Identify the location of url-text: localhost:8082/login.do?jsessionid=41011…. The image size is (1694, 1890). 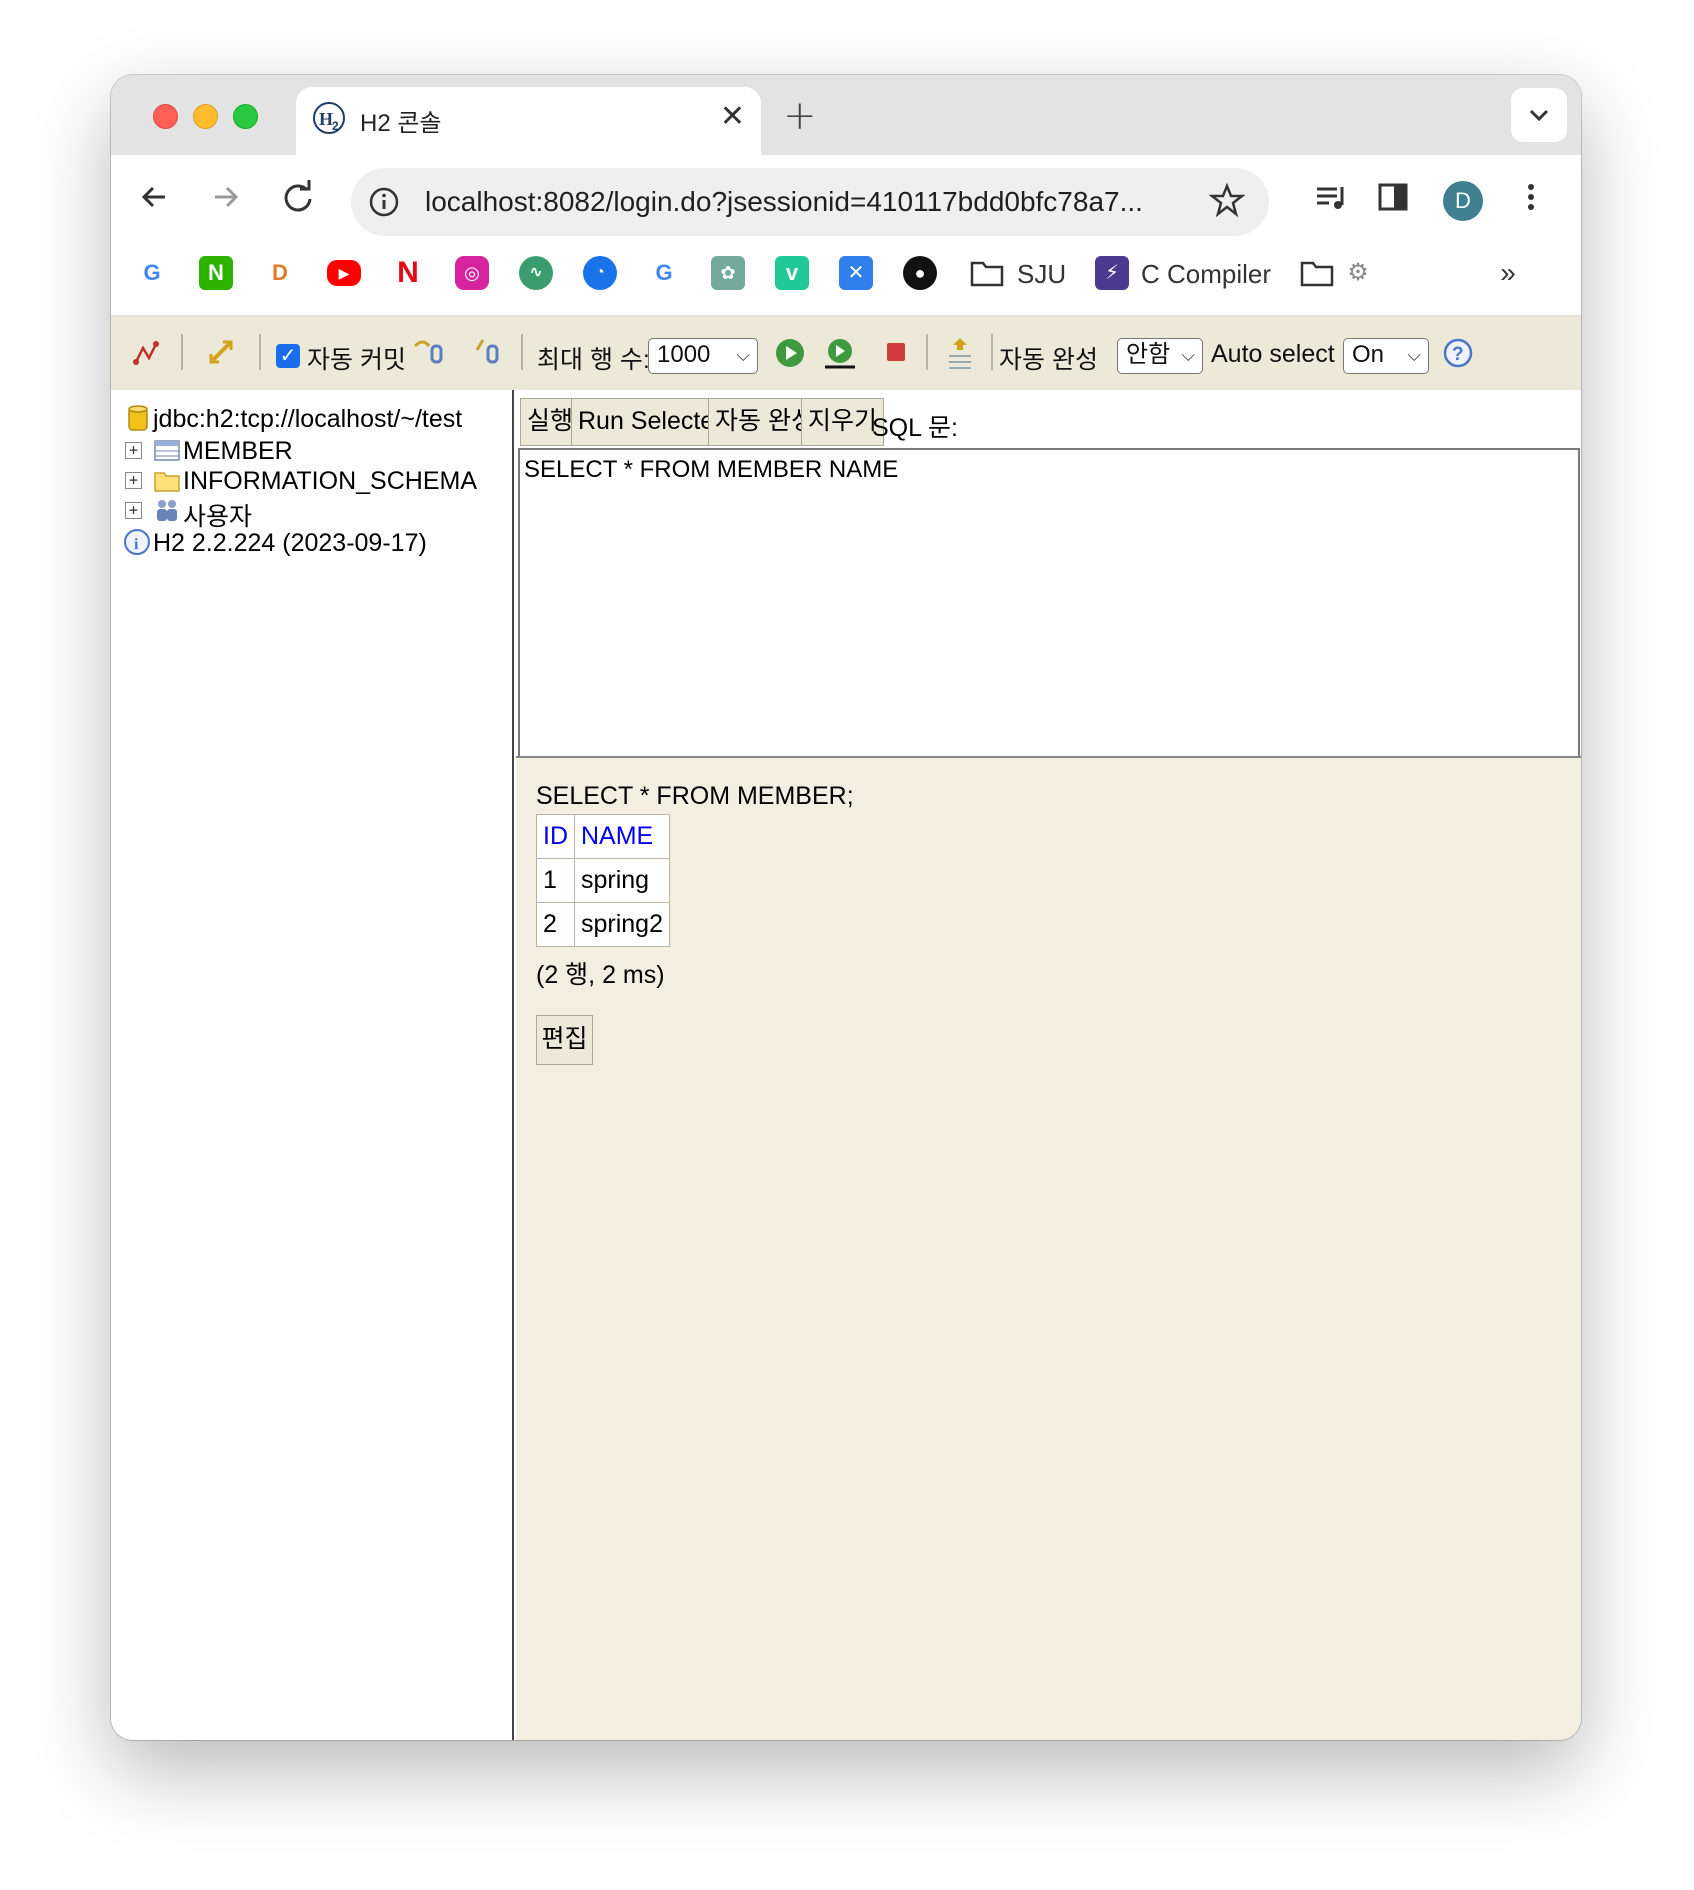
(784, 201).